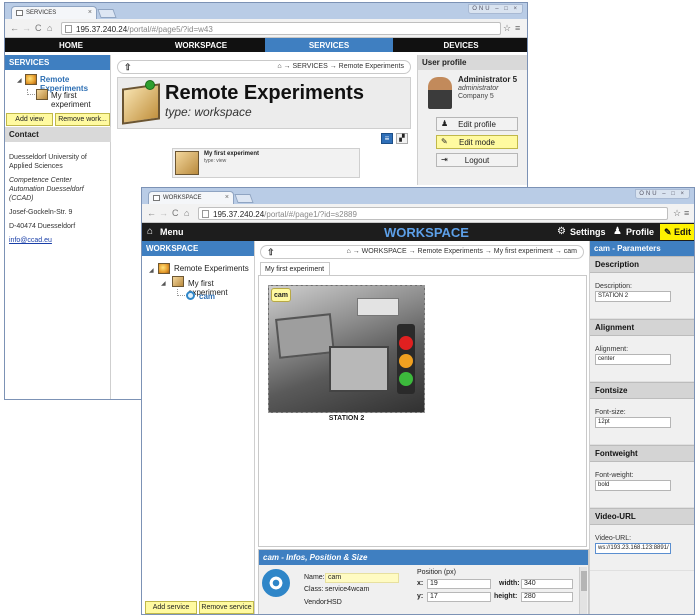 The width and height of the screenshot is (695, 615). Describe the element at coordinates (561, 231) in the screenshot. I see `gear-icon: ⚙` at that location.